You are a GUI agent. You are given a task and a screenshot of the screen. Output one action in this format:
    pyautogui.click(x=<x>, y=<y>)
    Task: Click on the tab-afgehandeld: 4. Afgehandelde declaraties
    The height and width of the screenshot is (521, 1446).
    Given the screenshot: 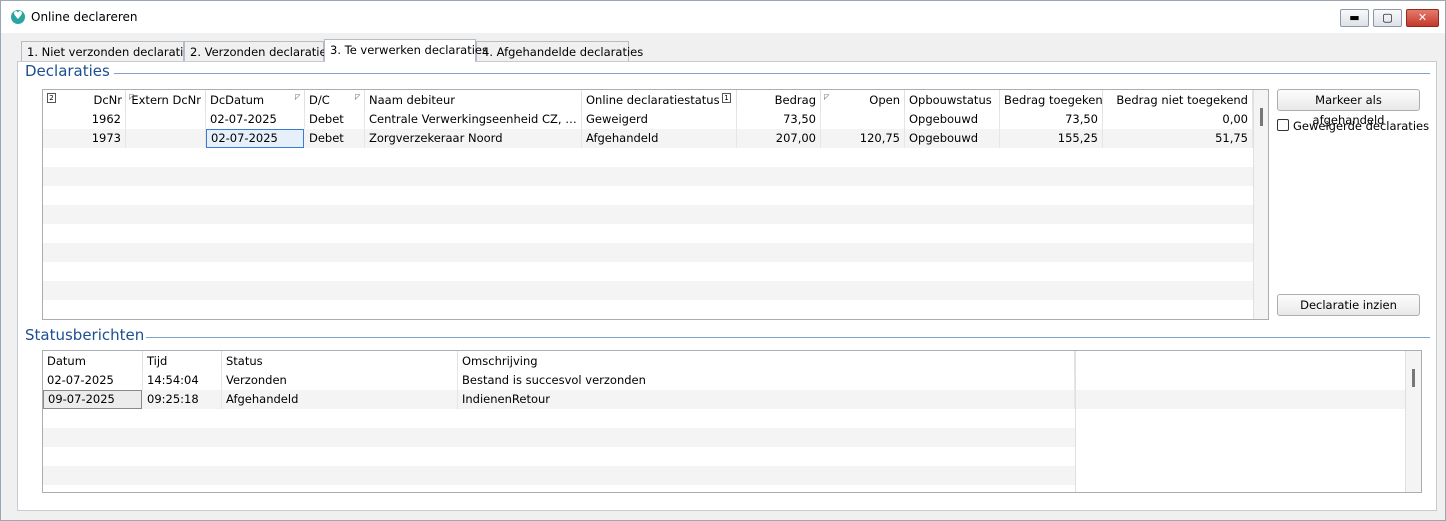 What is the action you would take?
    pyautogui.click(x=559, y=51)
    